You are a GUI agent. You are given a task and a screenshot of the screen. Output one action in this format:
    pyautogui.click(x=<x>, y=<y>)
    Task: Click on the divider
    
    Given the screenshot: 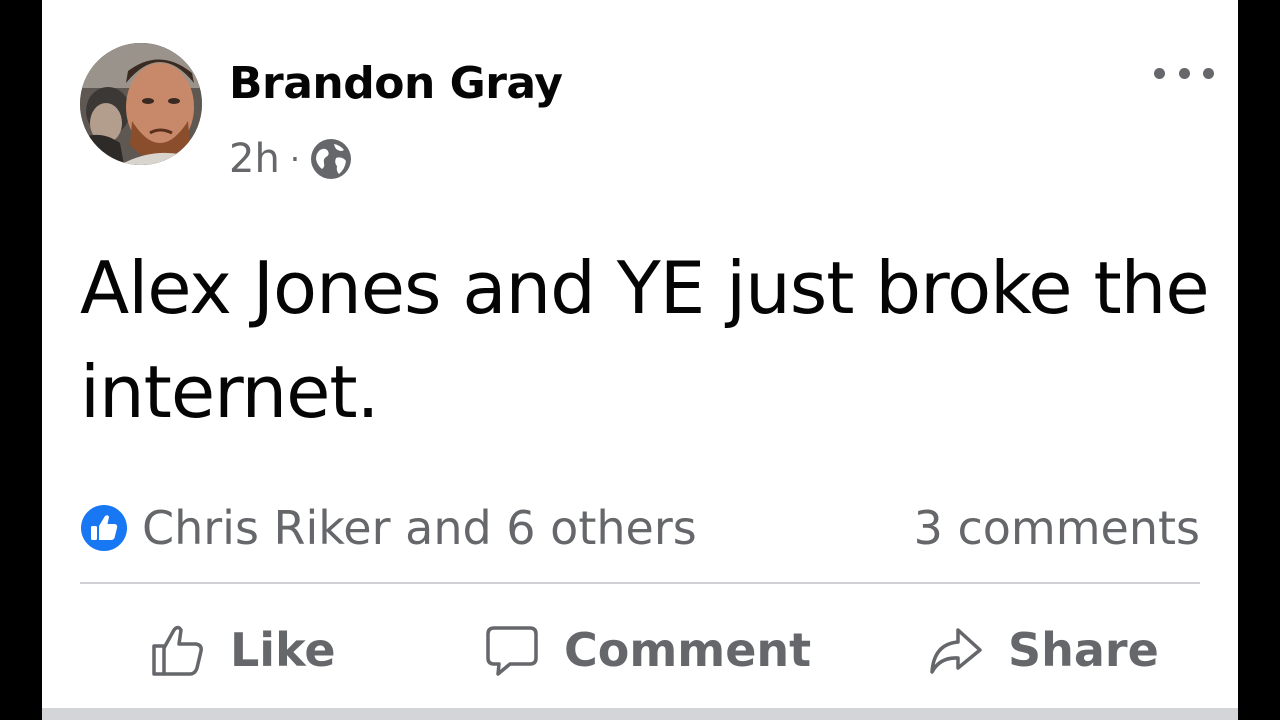 What is the action you would take?
    pyautogui.click(x=640, y=583)
    